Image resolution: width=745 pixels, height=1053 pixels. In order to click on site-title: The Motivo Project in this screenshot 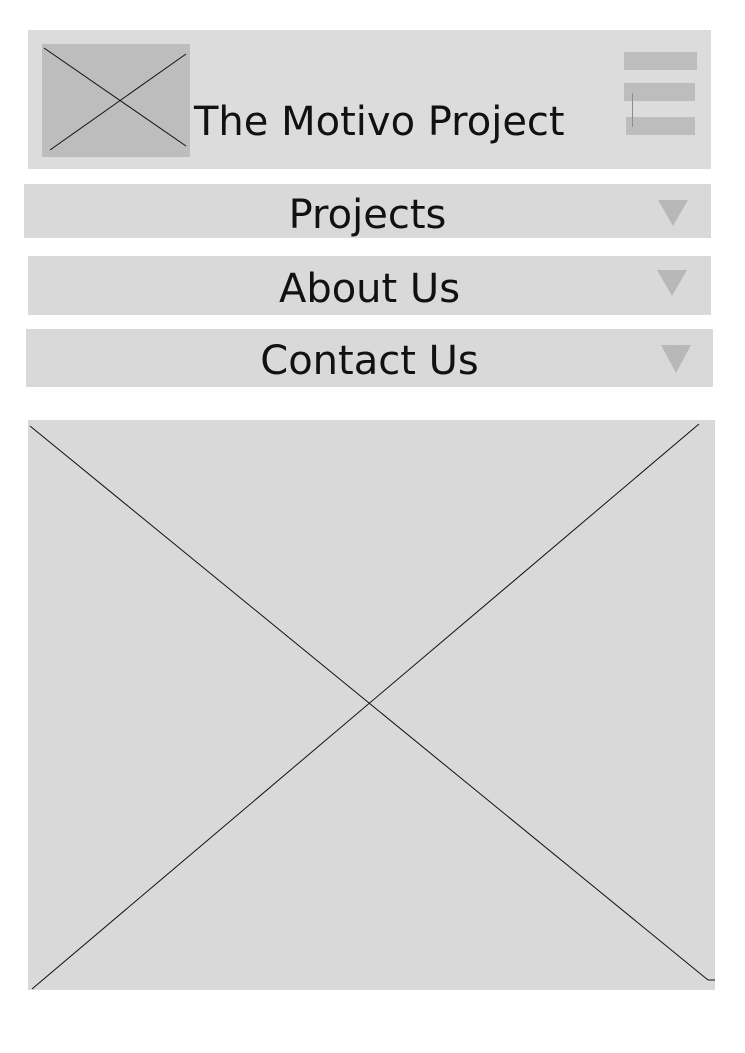, I will do `click(379, 122)`.